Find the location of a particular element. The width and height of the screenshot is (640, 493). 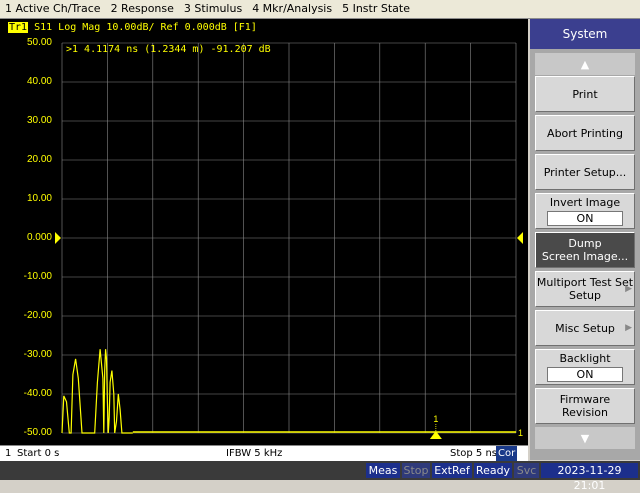

invert-image-value: ON is located at coordinates (585, 218).